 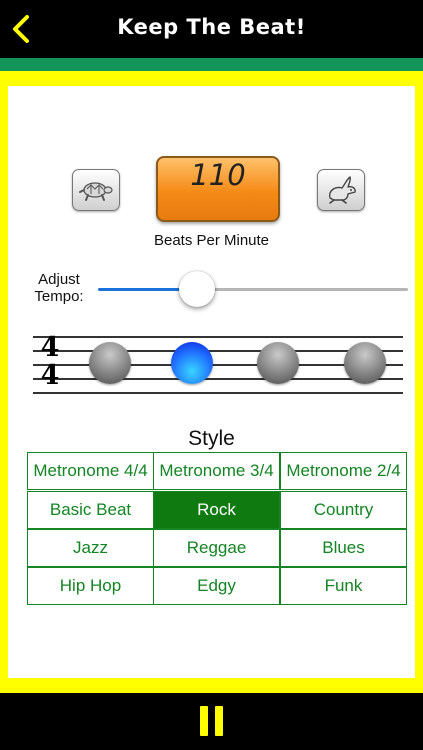 What do you see at coordinates (90, 471) in the screenshot?
I see `style-option: Metronome 4/4` at bounding box center [90, 471].